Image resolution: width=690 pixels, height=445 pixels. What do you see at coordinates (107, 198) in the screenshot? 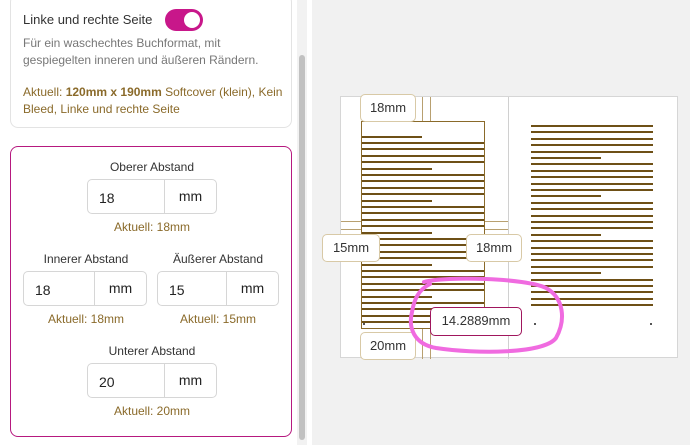
I see `top-margin-value: 18` at bounding box center [107, 198].